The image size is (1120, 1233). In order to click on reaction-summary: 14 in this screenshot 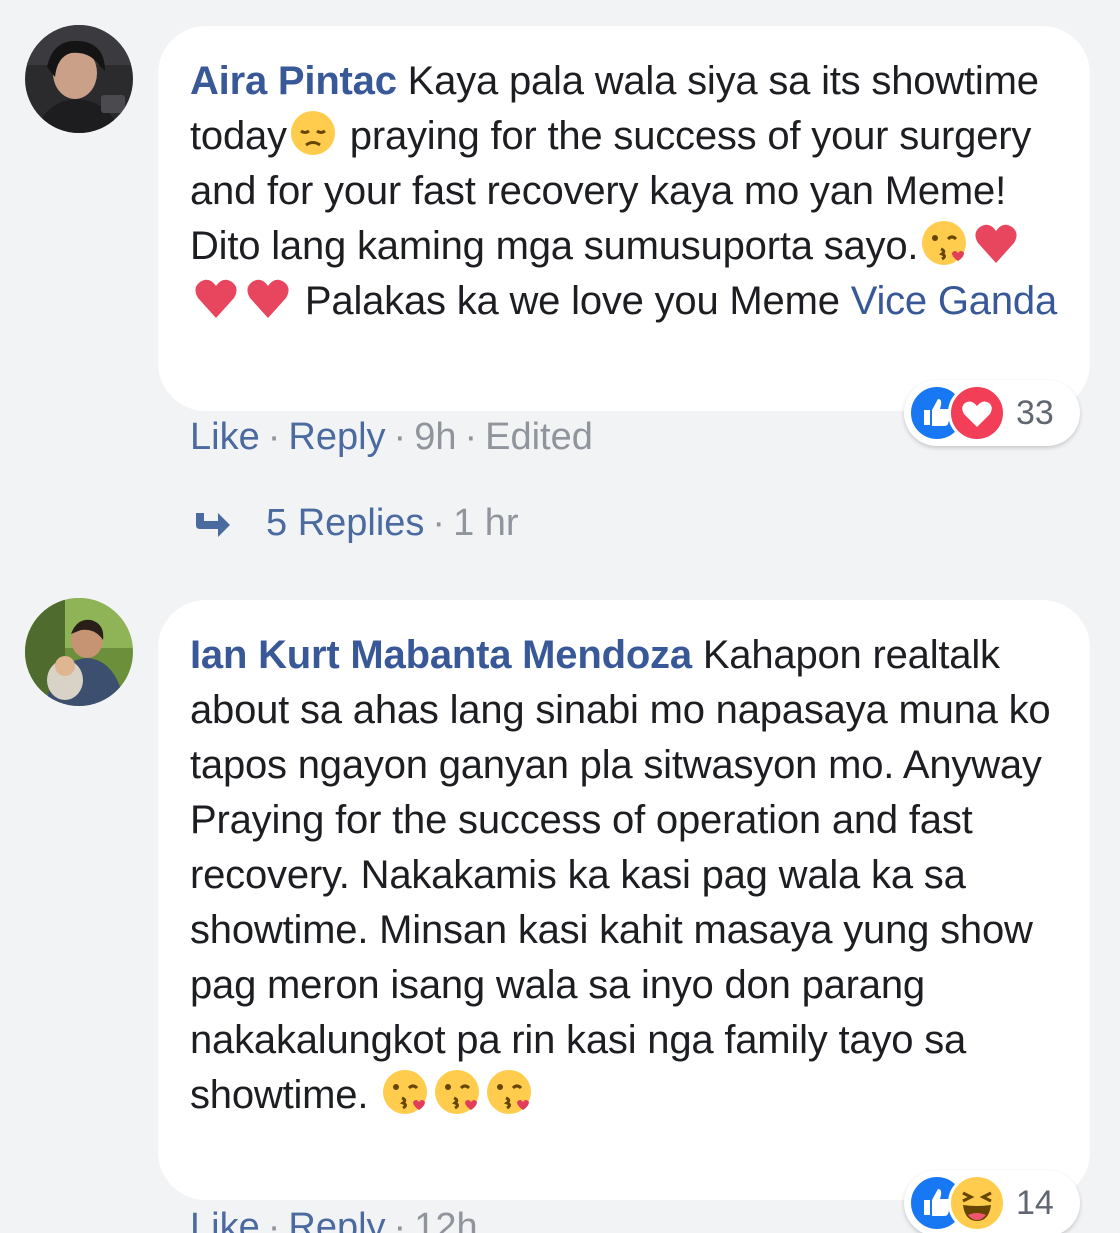, I will do `click(992, 1201)`.